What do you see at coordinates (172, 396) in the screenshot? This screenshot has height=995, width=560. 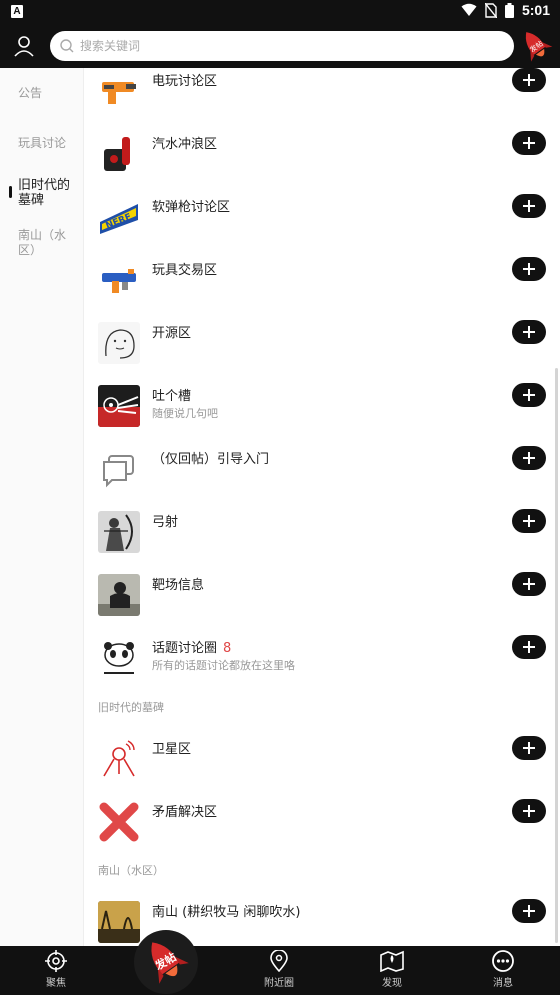 I see `row-title: 吐个槽` at bounding box center [172, 396].